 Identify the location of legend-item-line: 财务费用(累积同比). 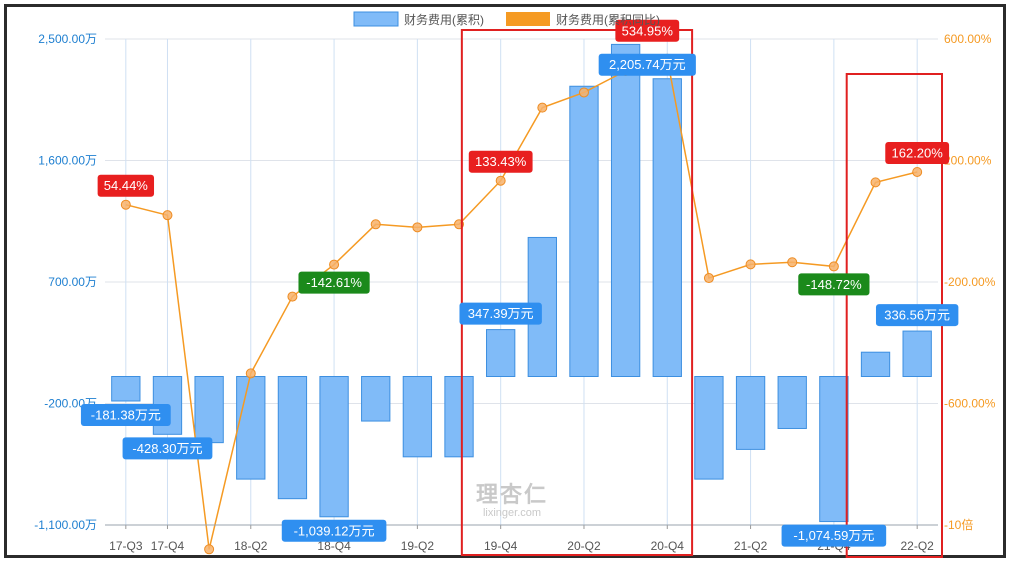
(583, 19).